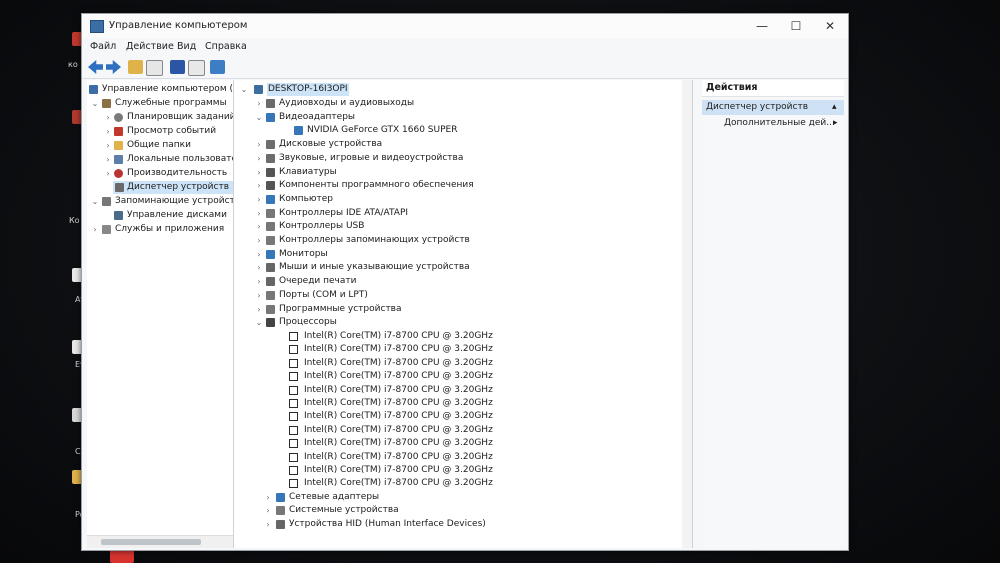  Describe the element at coordinates (163, 89) in the screenshot. I see `tree-root: Управление компьютером (л` at that location.